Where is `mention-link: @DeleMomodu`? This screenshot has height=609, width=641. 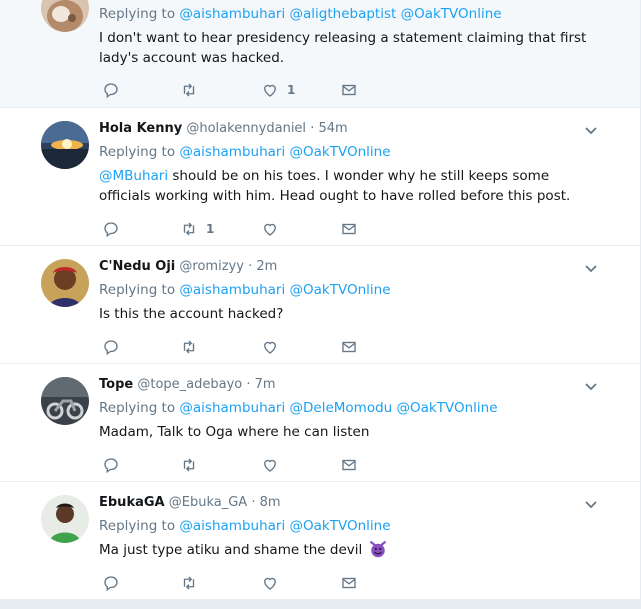
mention-link: @DeleMomodu is located at coordinates (341, 408).